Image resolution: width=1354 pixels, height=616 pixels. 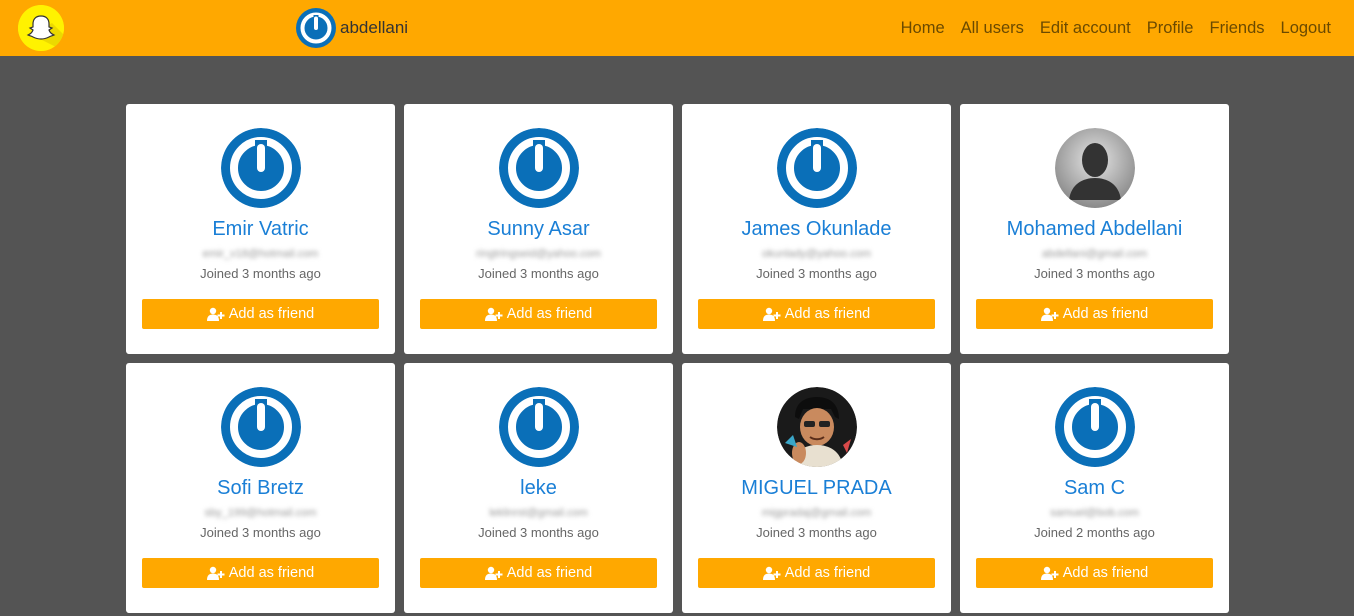 What do you see at coordinates (923, 28) in the screenshot?
I see `nav-home: Home` at bounding box center [923, 28].